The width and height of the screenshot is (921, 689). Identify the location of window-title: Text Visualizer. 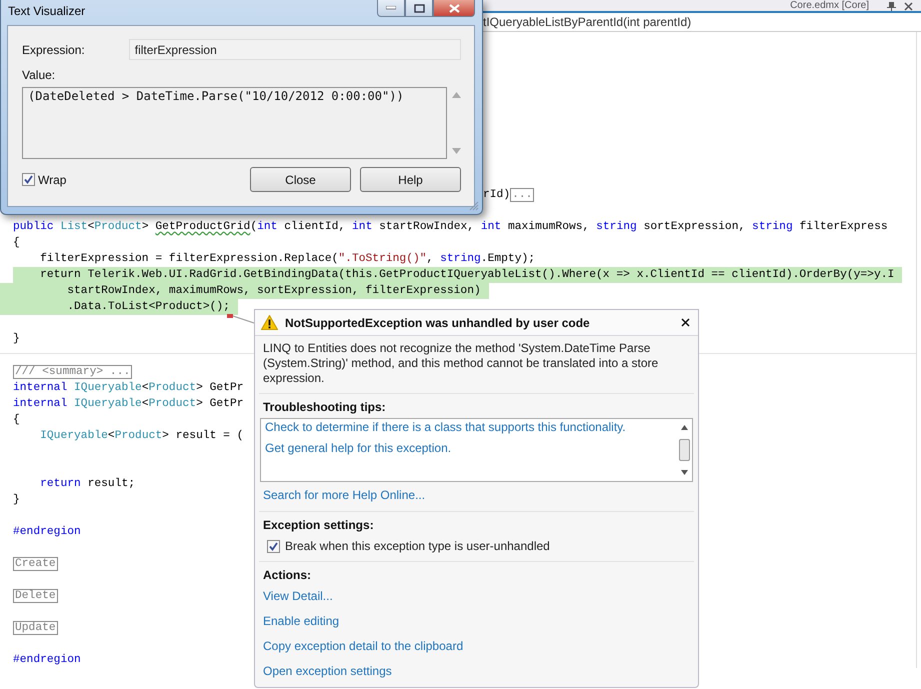
(47, 11).